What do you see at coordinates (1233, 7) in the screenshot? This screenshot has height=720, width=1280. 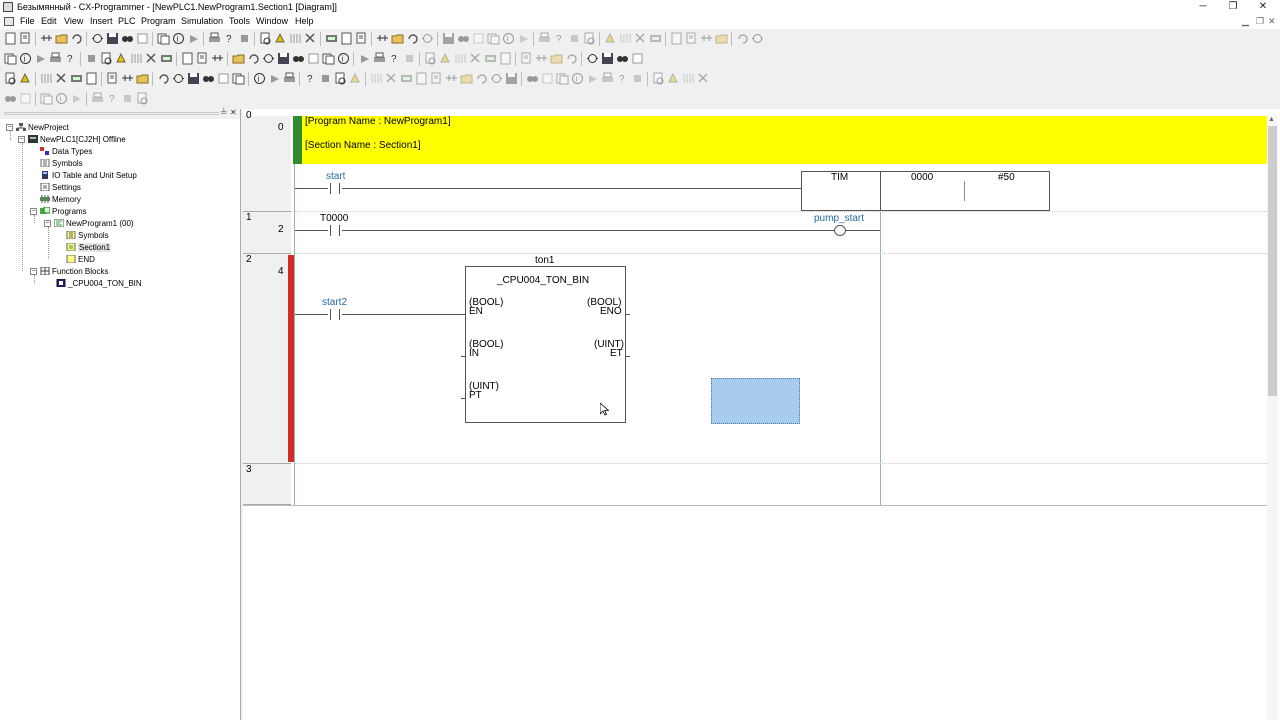 I see `restore-button: ❐` at bounding box center [1233, 7].